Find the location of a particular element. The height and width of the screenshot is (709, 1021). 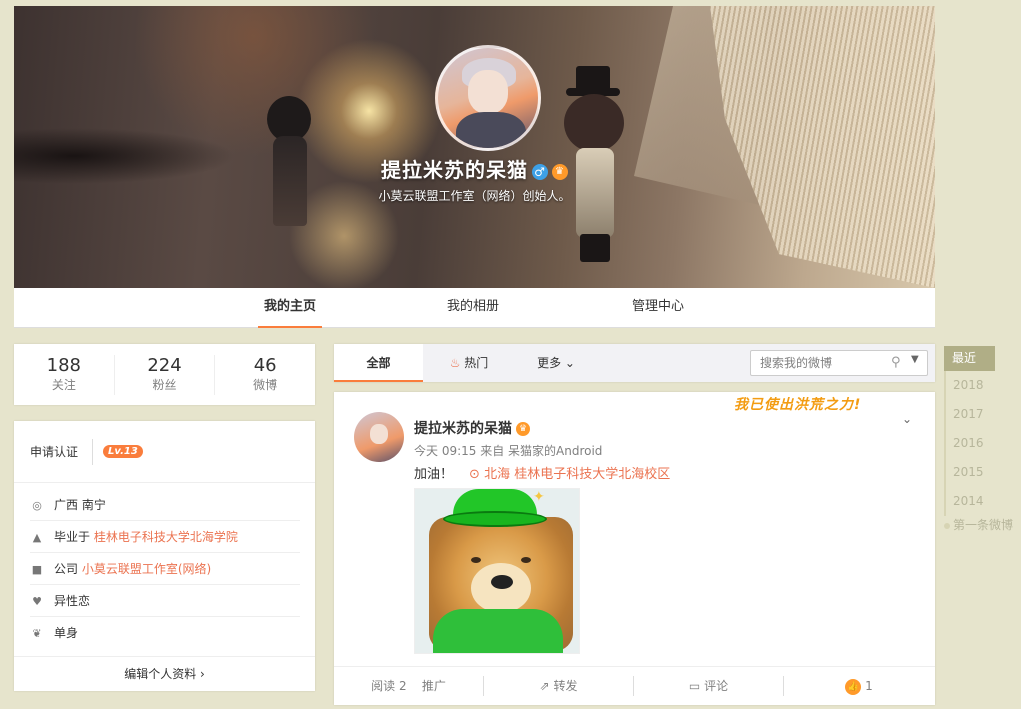

stat-following: 188 关注 is located at coordinates (64, 374).